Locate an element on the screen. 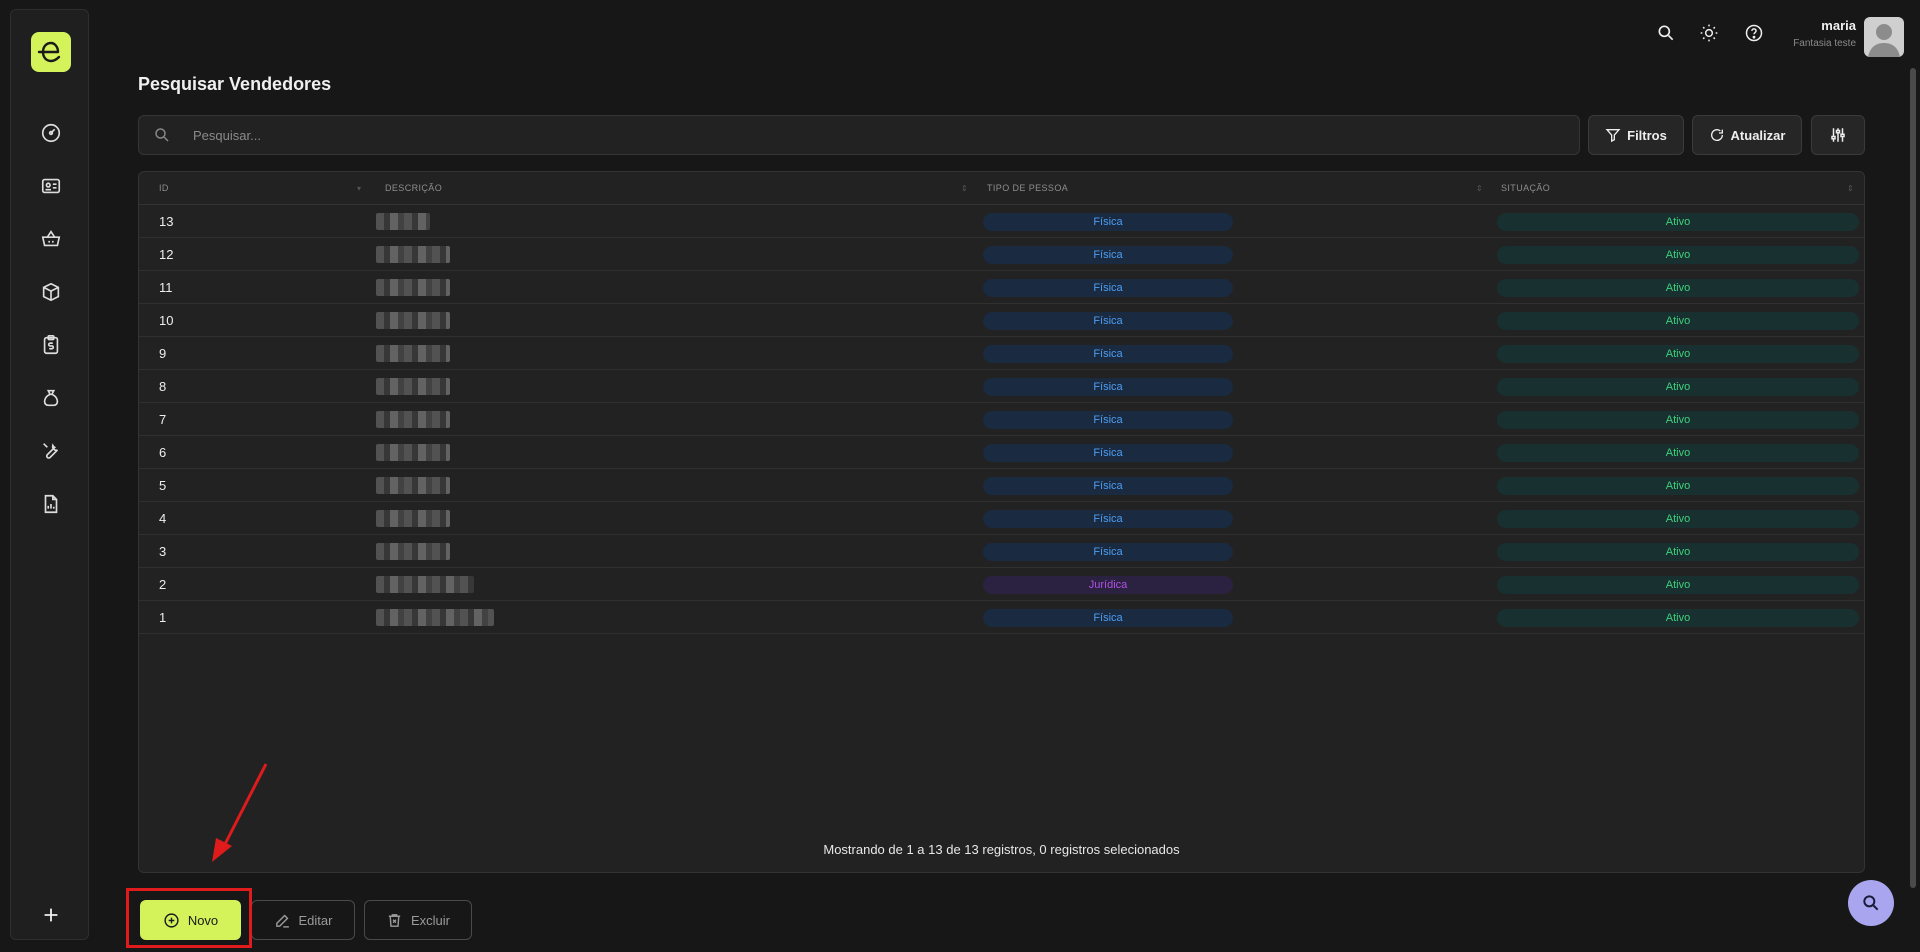  cell-id: 9 is located at coordinates (163, 353).